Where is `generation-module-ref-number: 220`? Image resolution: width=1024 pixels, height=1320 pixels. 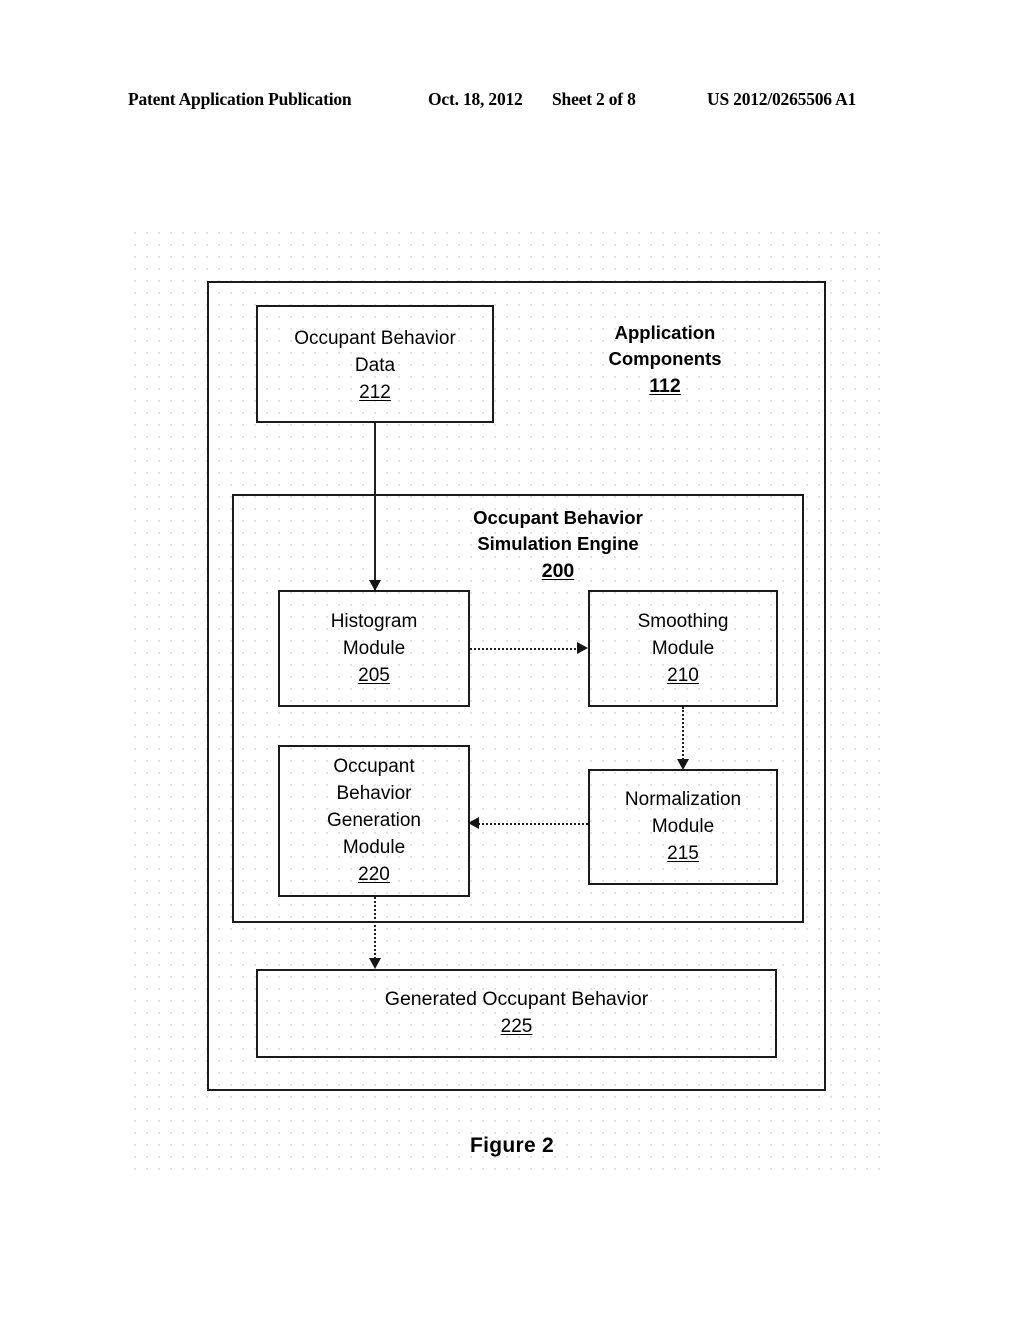 generation-module-ref-number: 220 is located at coordinates (374, 874).